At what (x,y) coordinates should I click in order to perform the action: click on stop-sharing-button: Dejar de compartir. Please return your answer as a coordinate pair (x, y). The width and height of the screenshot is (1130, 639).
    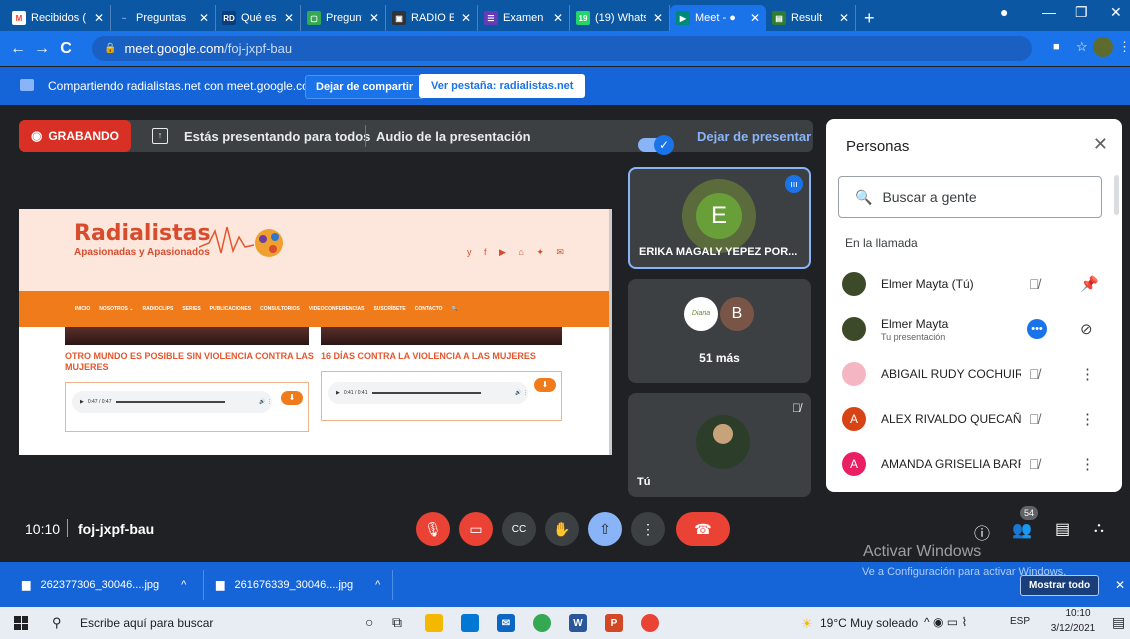
    Looking at the image, I should click on (365, 87).